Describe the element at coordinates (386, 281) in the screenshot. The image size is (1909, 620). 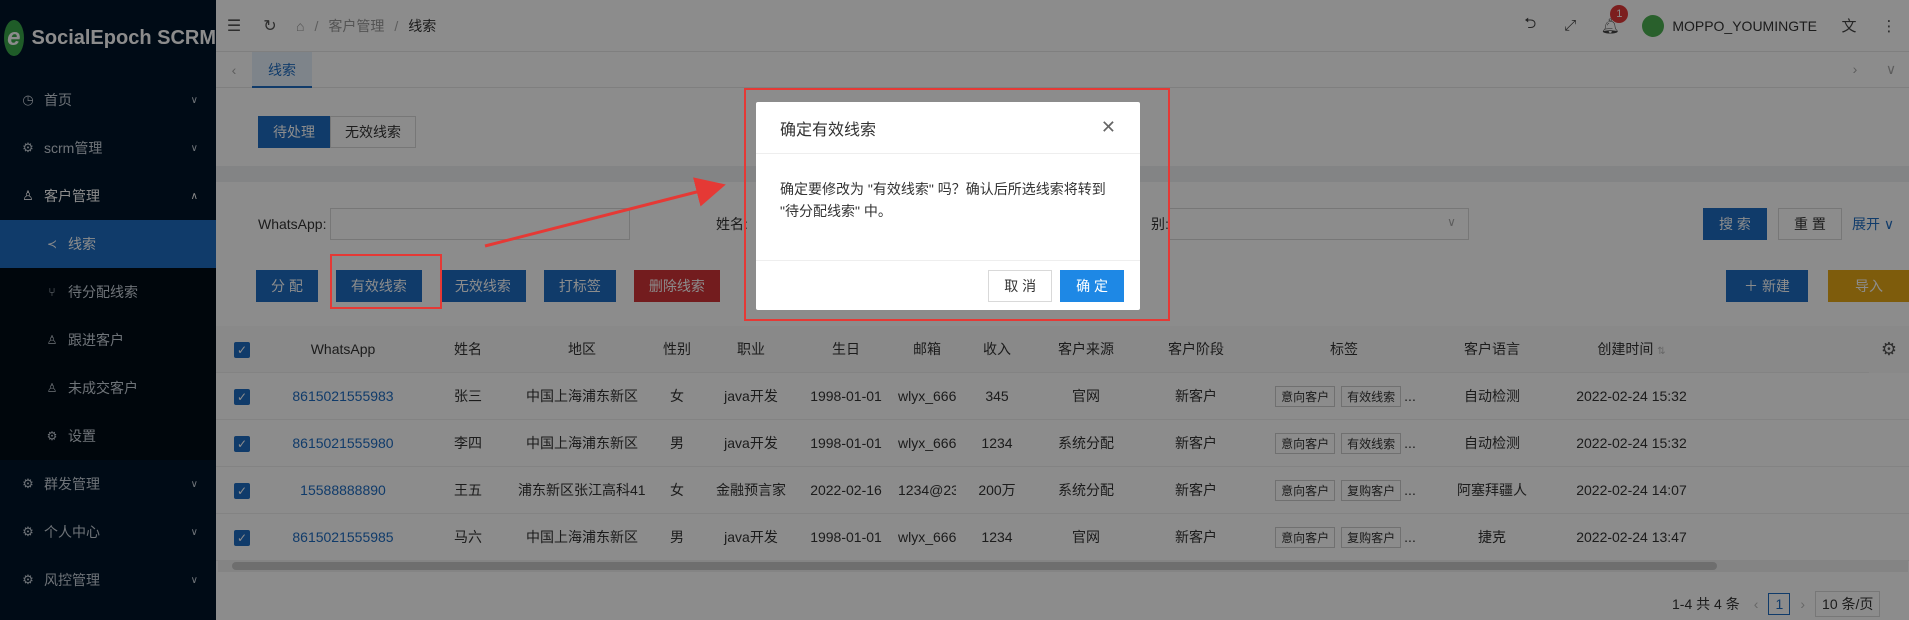
I see `highlight-box-valid-lead` at that location.